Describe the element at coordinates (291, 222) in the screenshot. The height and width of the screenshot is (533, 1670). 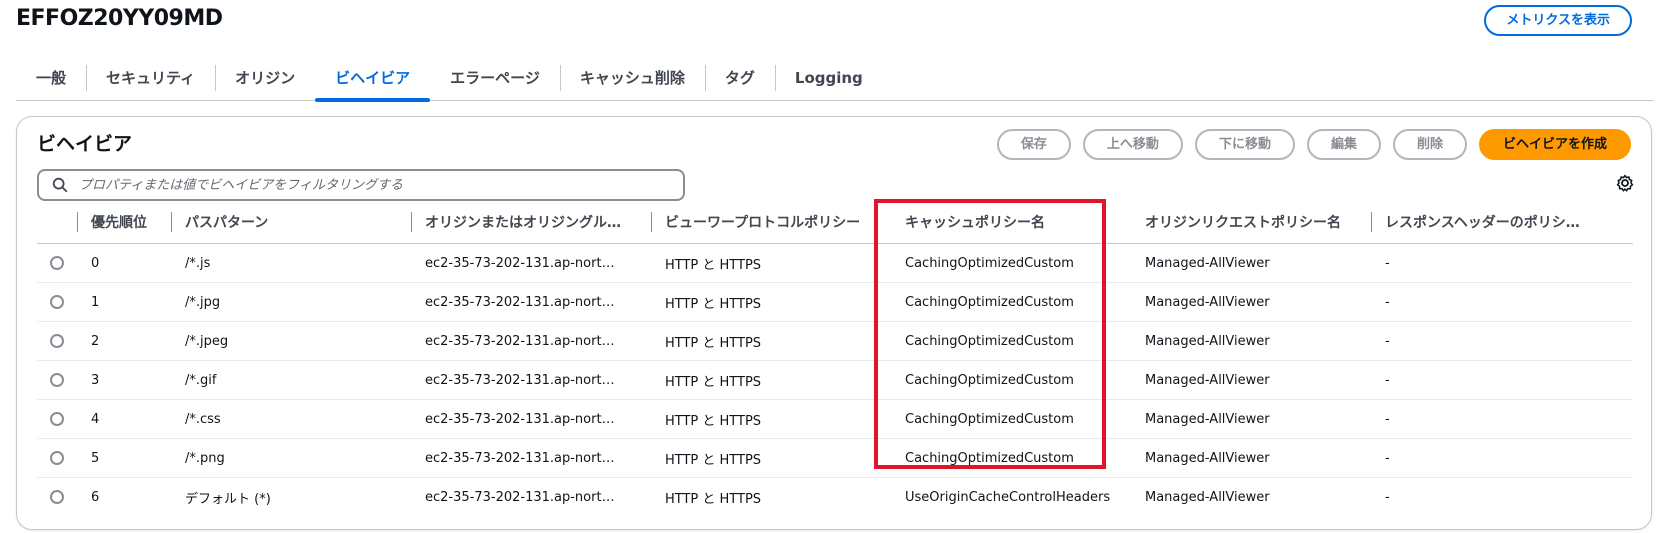
I see `column-header-path-pattern: パスパターン` at that location.